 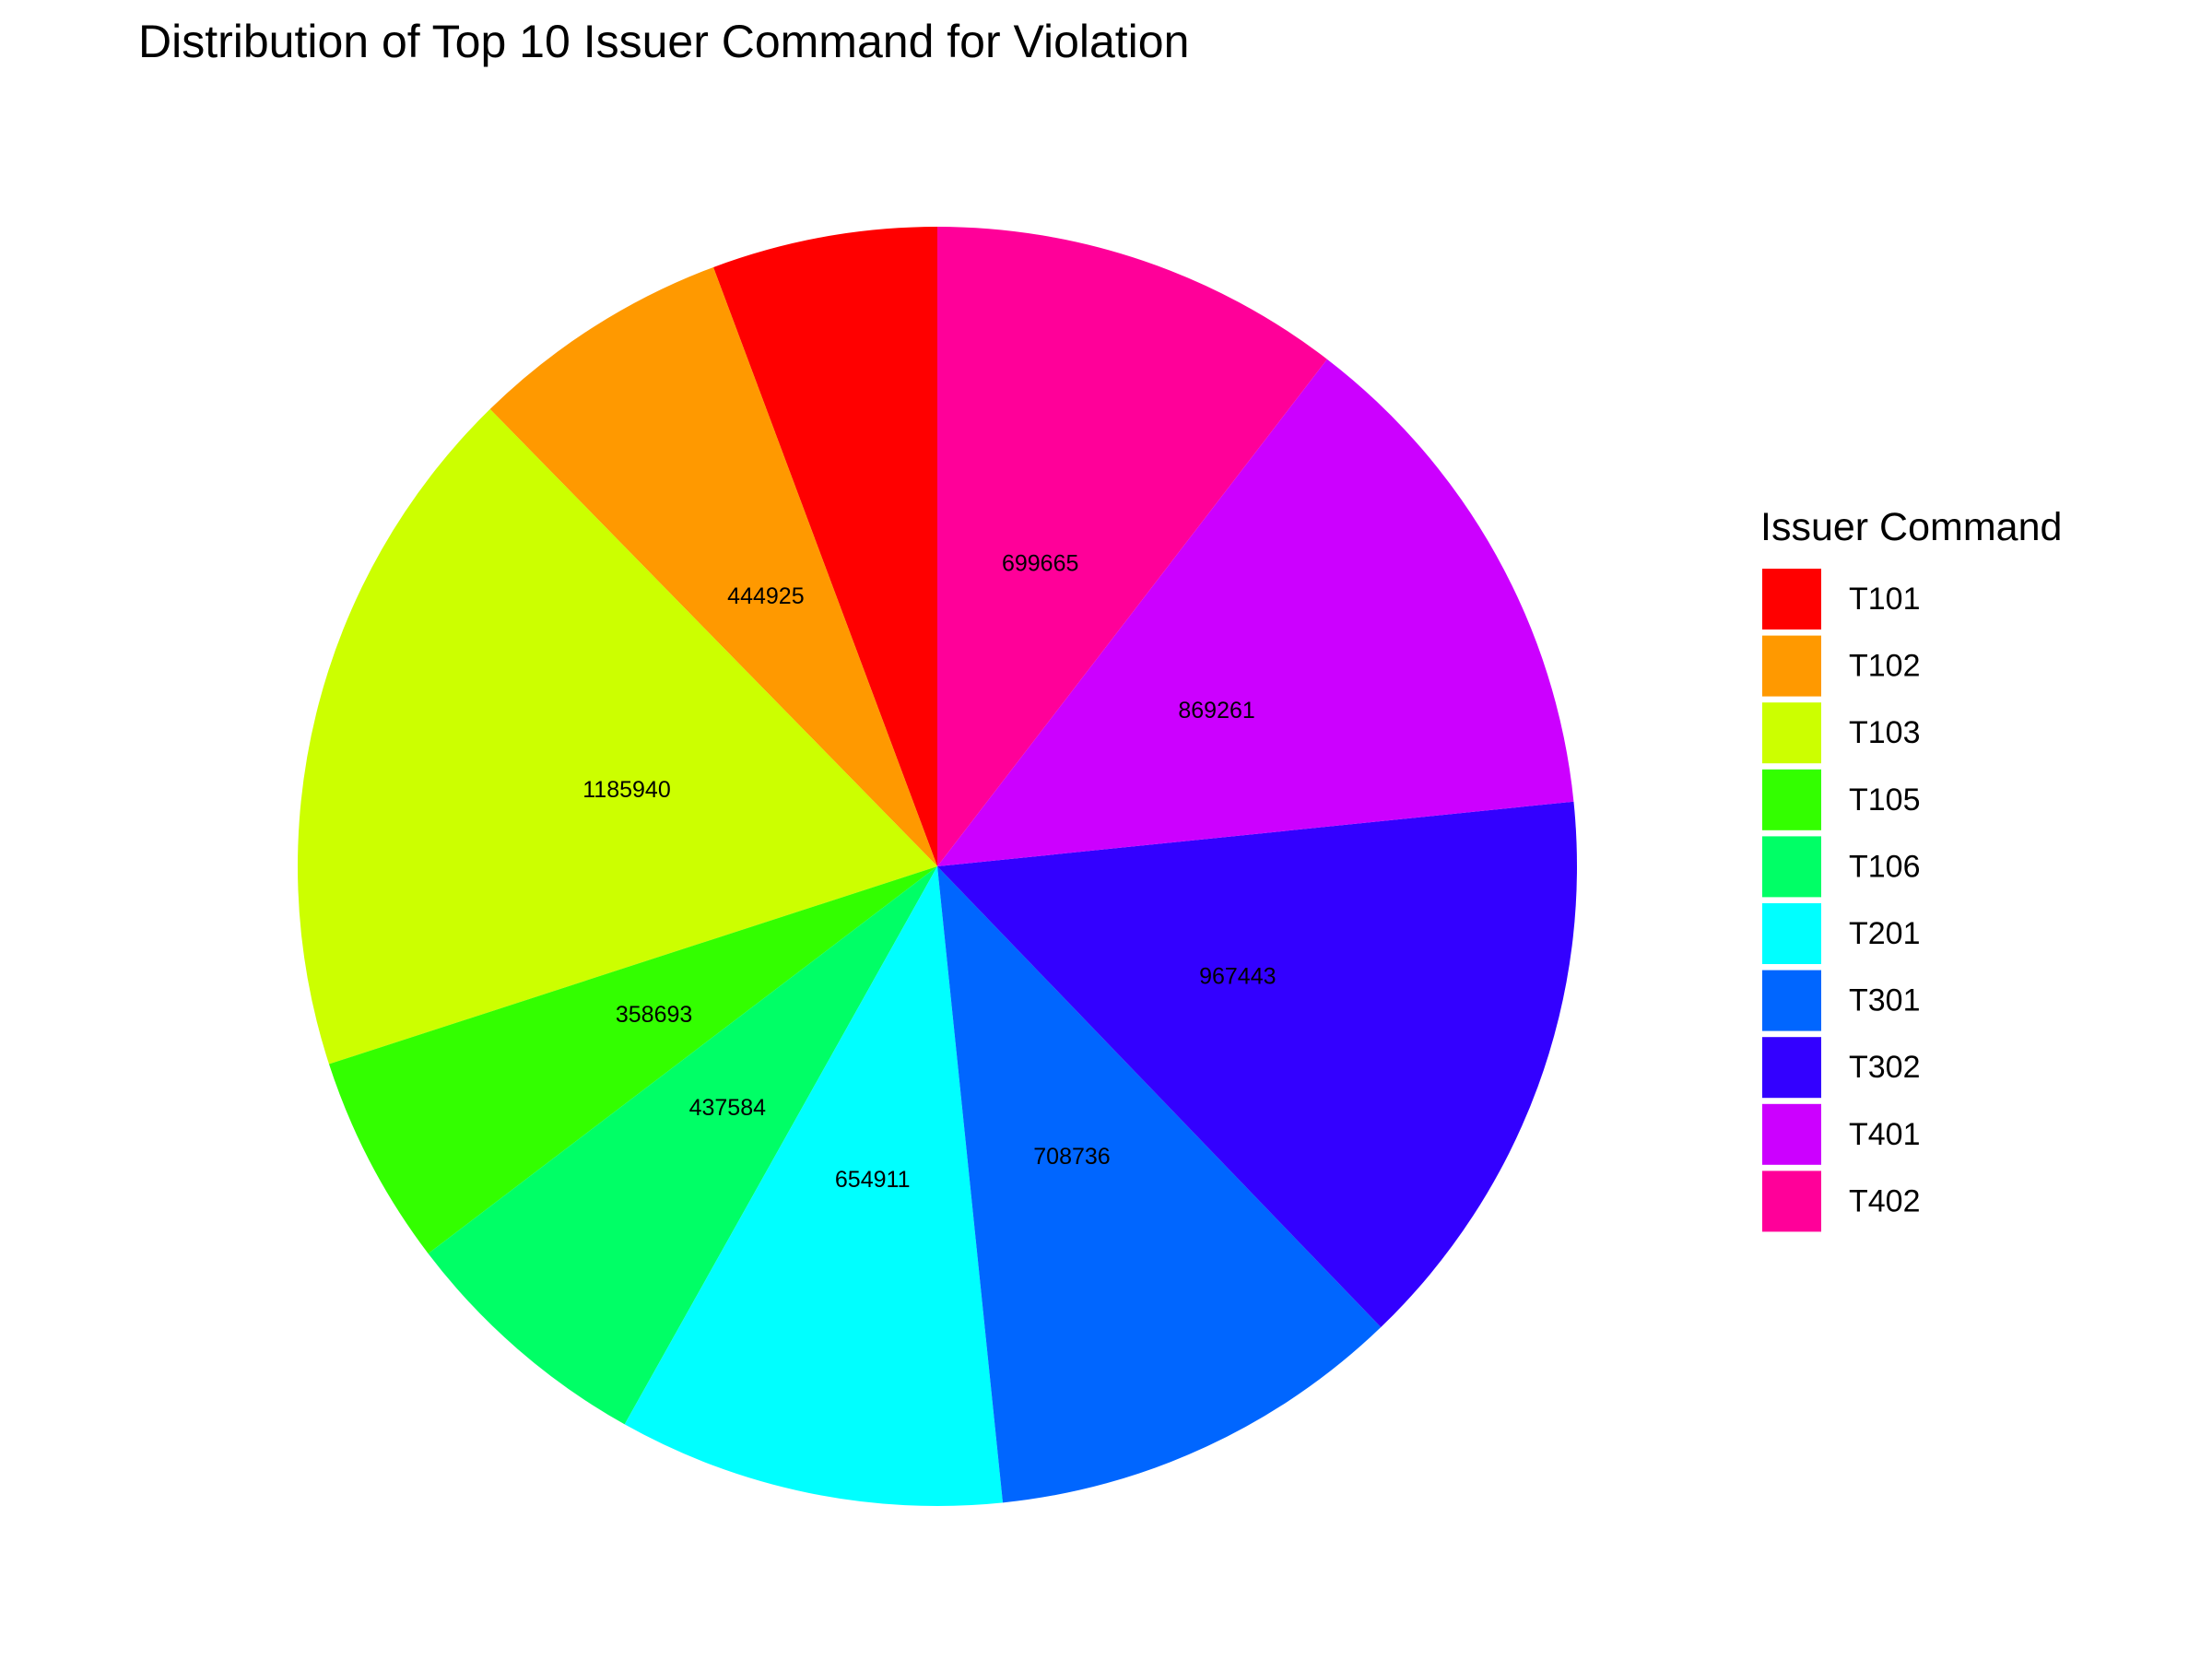 What do you see at coordinates (1885, 1067) in the screenshot?
I see `legend-label-t302: T302` at bounding box center [1885, 1067].